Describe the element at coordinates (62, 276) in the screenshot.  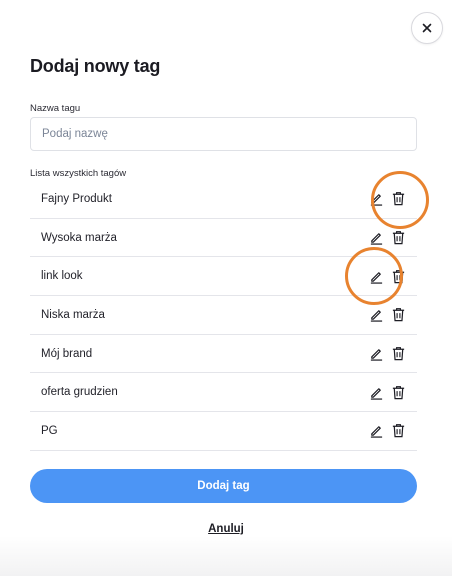
I see `tag-name: link look` at that location.